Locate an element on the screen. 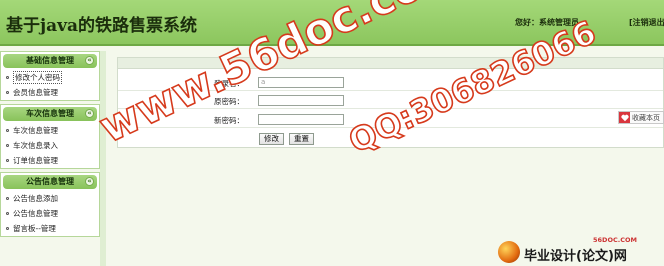 Image resolution: width=664 pixels, height=266 pixels. footer-logo: 56DOC.COM 毕业设计(论文)网 is located at coordinates (581, 251).